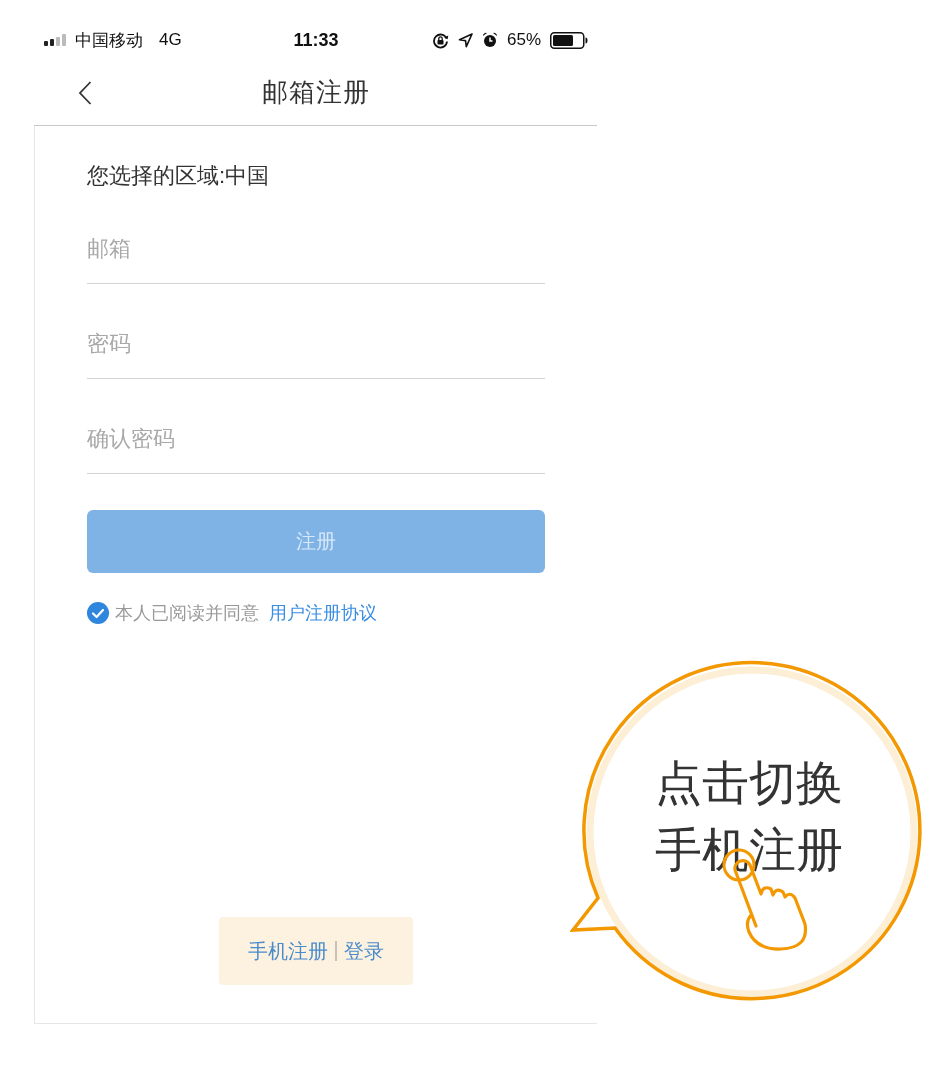  What do you see at coordinates (288, 951) in the screenshot?
I see `phone-register-link: 手机注册` at bounding box center [288, 951].